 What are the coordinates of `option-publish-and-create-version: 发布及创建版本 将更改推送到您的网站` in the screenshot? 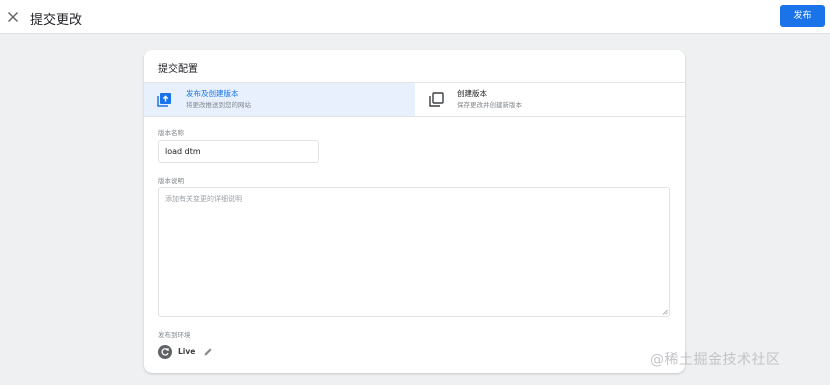 It's located at (279, 99).